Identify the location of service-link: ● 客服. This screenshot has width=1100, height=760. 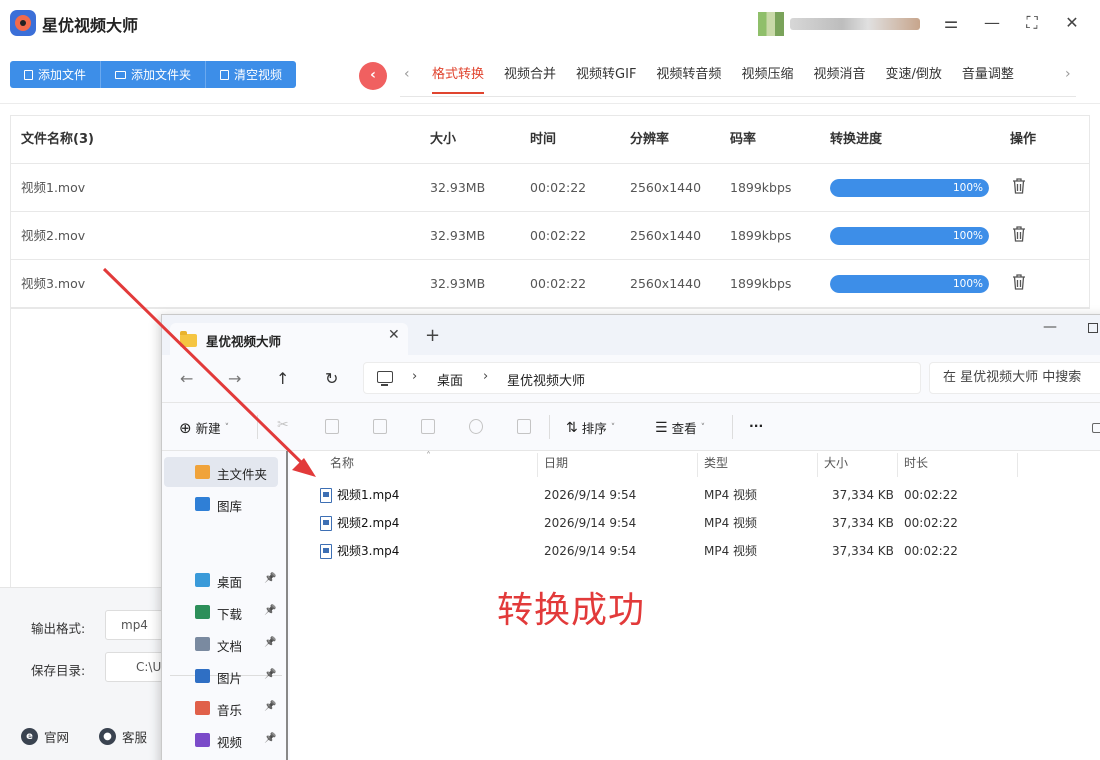
(123, 736).